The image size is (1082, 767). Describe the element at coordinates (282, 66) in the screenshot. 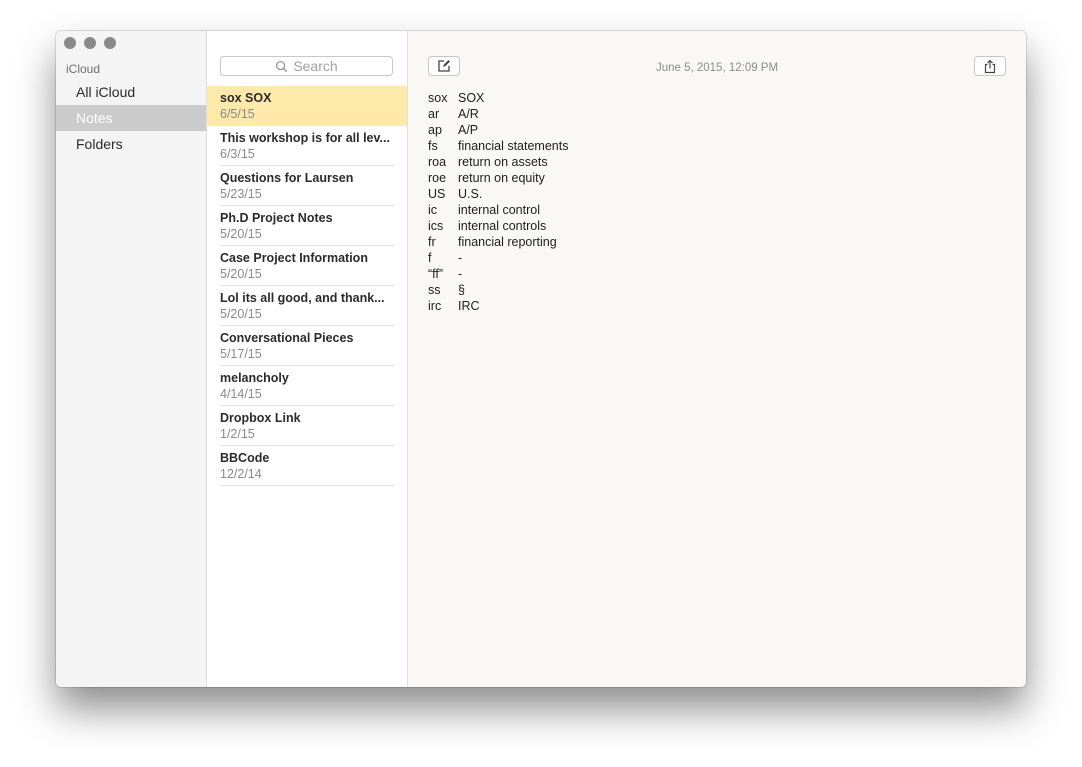

I see `search-icon` at that location.